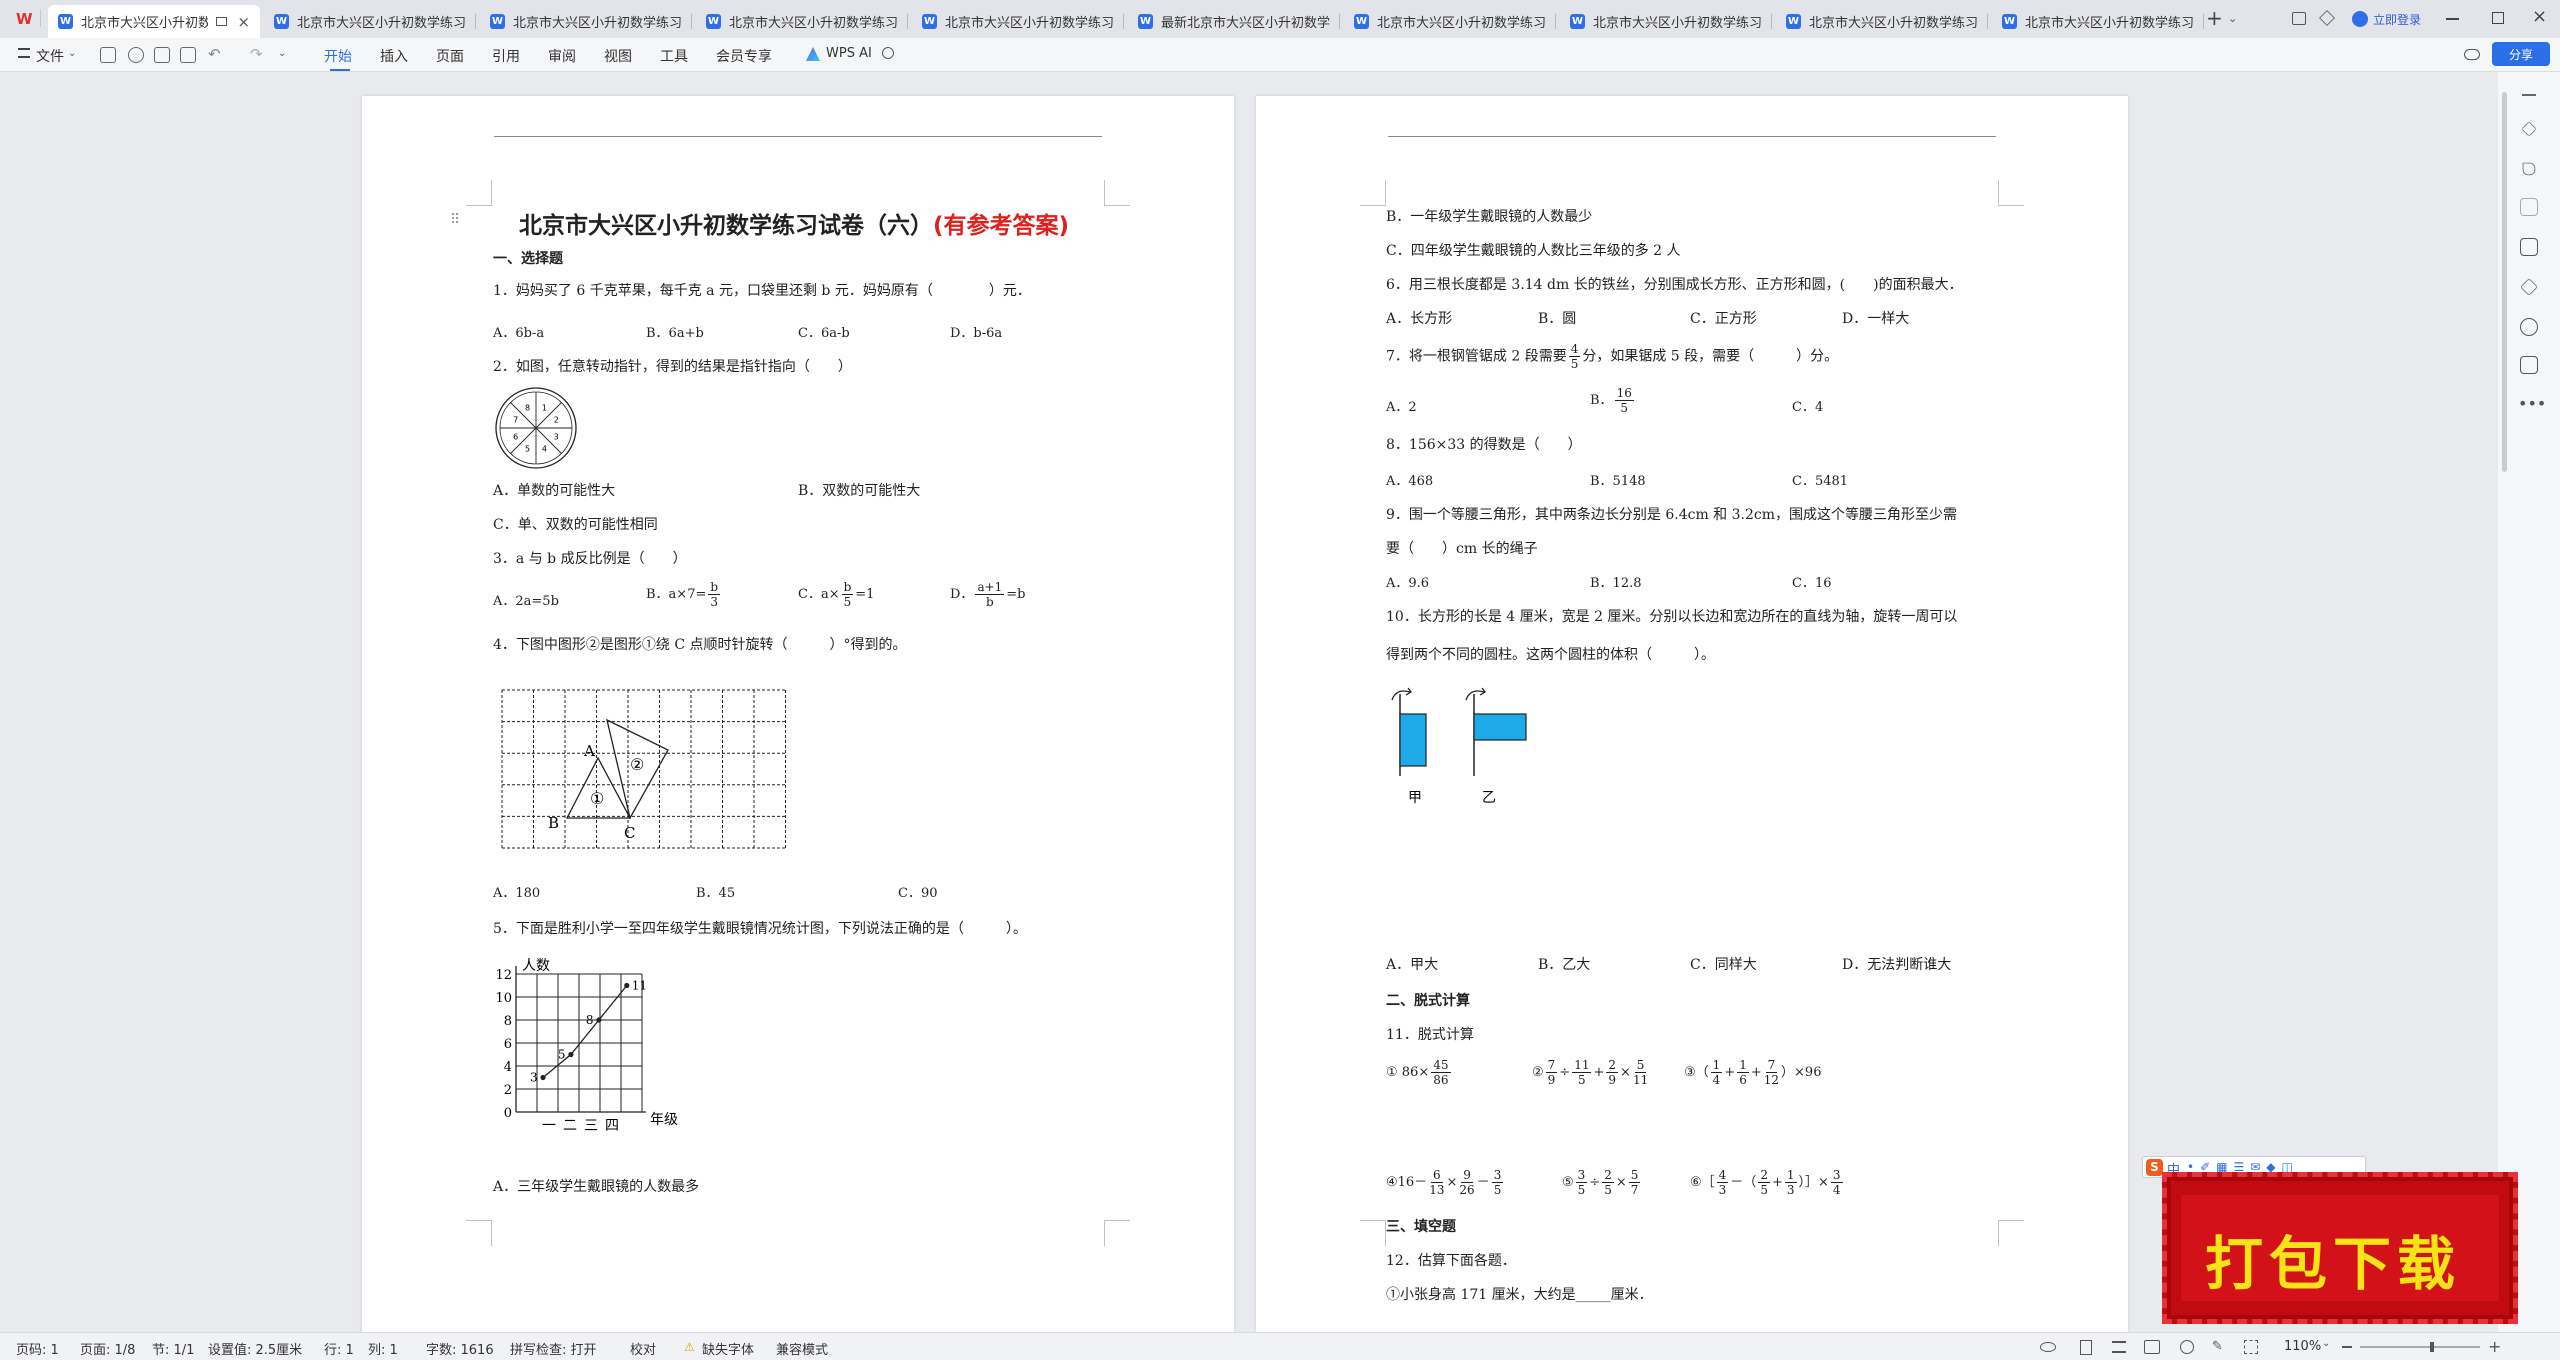 This screenshot has height=1360, width=2560. What do you see at coordinates (2529, 327) in the screenshot?
I see `help-icon` at bounding box center [2529, 327].